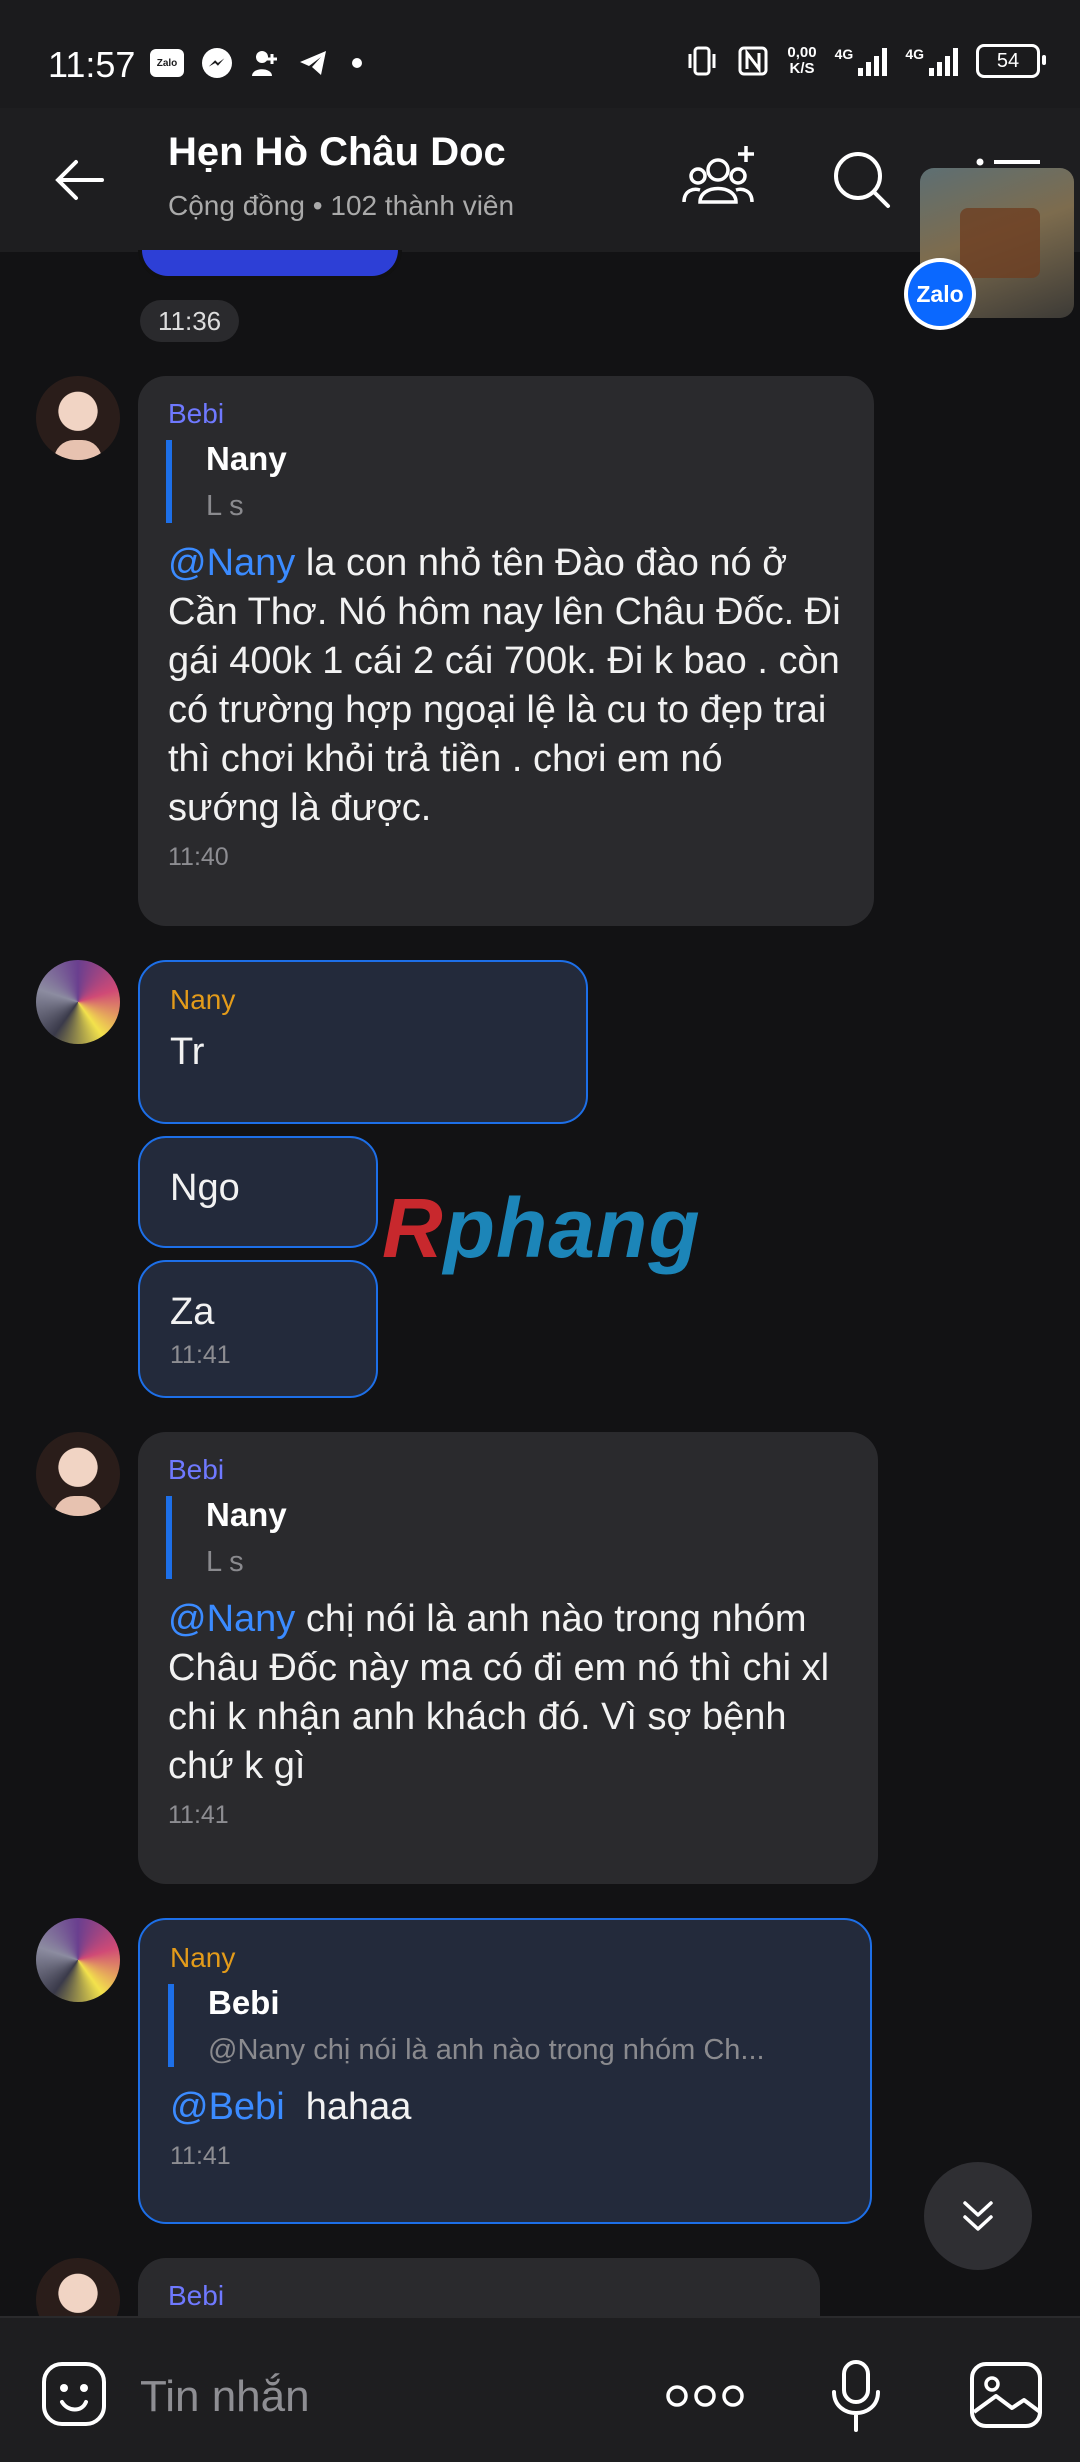 This screenshot has height=2462, width=1080. Describe the element at coordinates (940, 294) in the screenshot. I see `zalo-app-badge: Zalo` at that location.